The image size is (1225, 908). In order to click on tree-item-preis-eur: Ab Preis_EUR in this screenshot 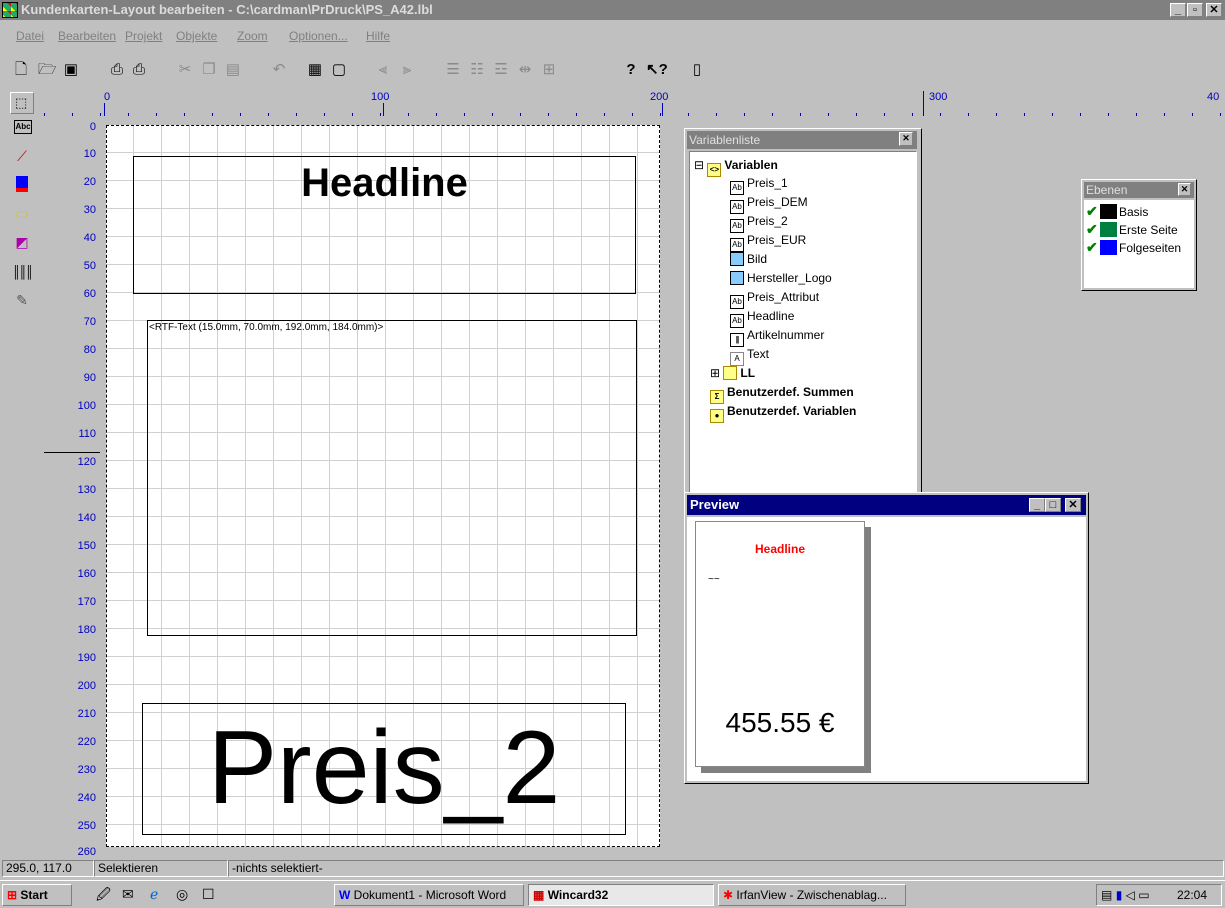, I will do `click(768, 241)`.